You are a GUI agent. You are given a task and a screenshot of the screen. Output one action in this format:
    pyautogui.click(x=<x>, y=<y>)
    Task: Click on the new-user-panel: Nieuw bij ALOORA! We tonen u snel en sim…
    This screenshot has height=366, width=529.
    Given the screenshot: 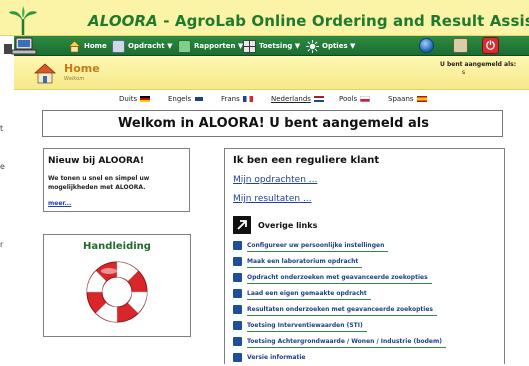 What is the action you would take?
    pyautogui.click(x=116, y=180)
    